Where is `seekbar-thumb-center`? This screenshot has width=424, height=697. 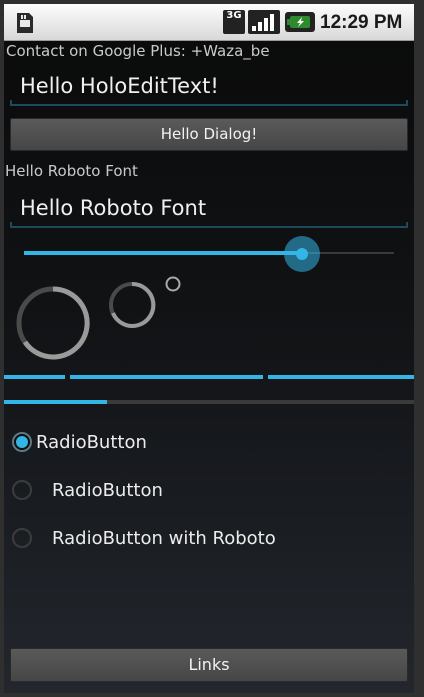 seekbar-thumb-center is located at coordinates (301, 254).